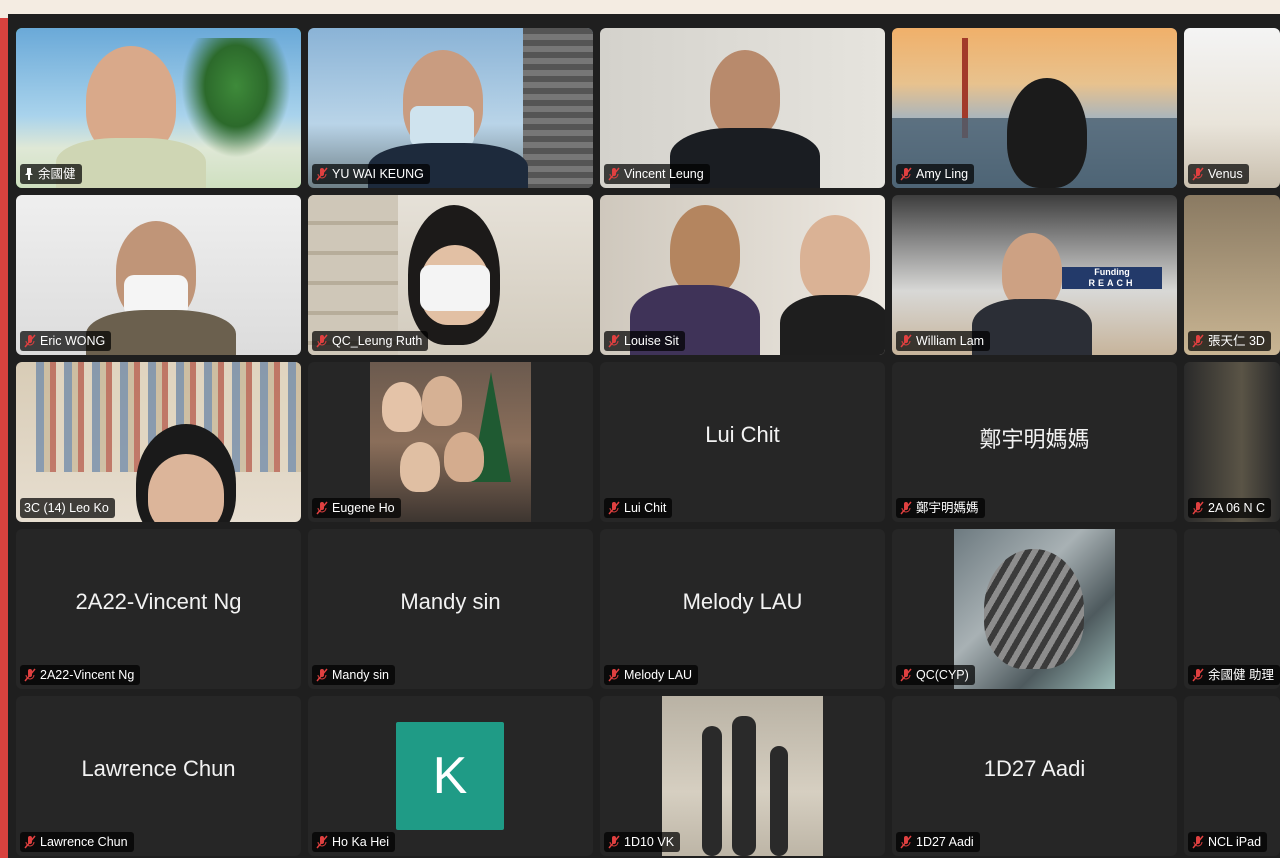 The image size is (1280, 858). What do you see at coordinates (645, 508) in the screenshot?
I see `participant-name: Lui Chit` at bounding box center [645, 508].